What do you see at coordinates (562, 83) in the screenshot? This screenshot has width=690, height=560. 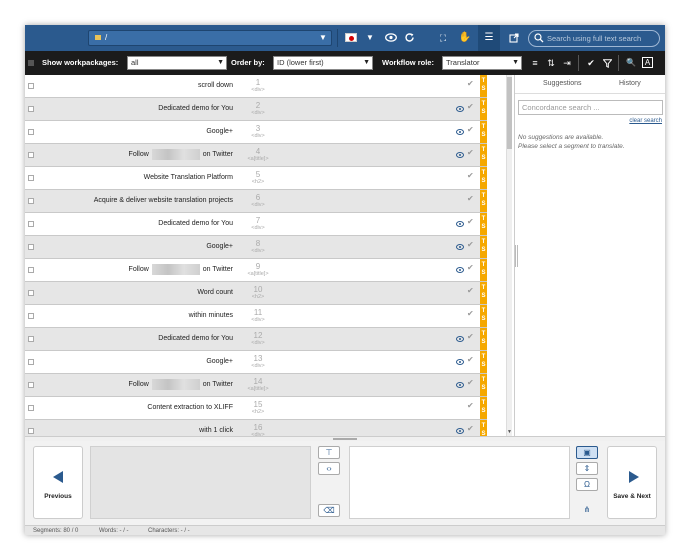 I see `tab-suggestions: Suggestions` at bounding box center [562, 83].